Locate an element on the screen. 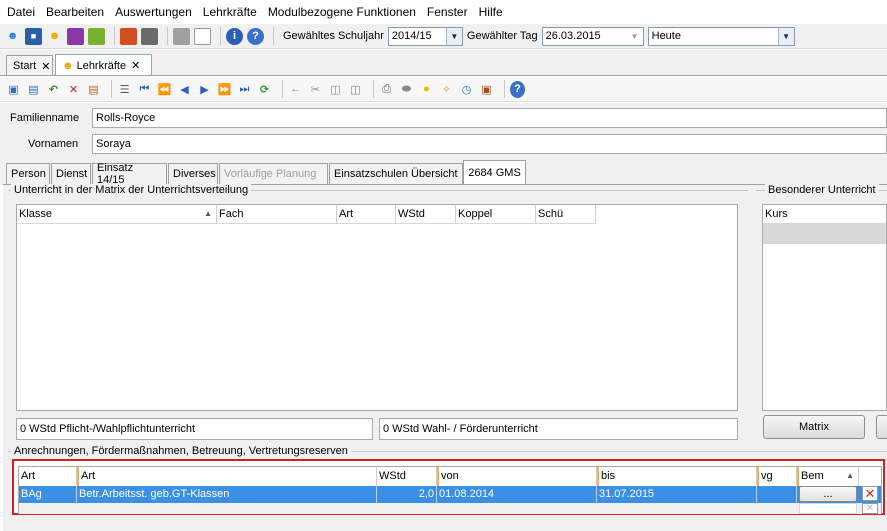  column-header-bis: bis is located at coordinates (677, 476).